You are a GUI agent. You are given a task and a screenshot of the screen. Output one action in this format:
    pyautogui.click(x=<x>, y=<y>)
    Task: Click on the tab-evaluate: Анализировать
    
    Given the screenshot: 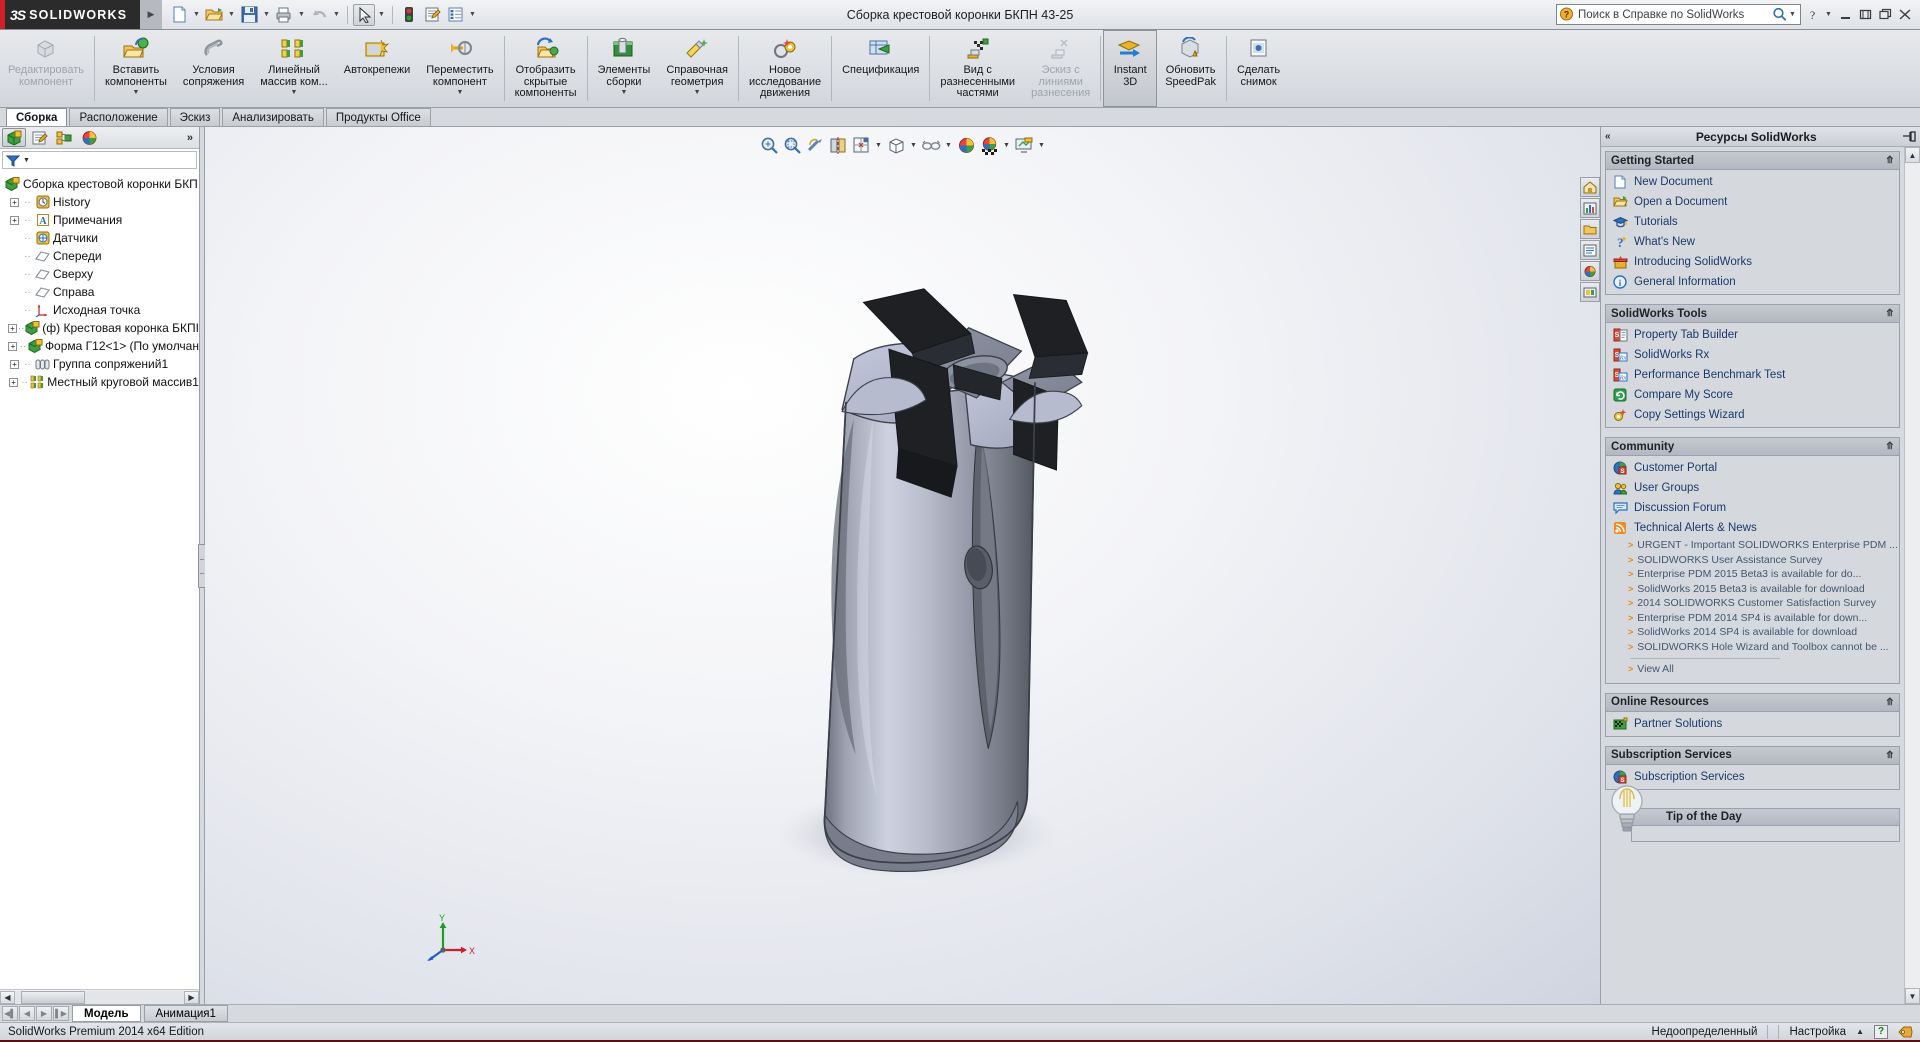 What is the action you would take?
    pyautogui.click(x=273, y=117)
    